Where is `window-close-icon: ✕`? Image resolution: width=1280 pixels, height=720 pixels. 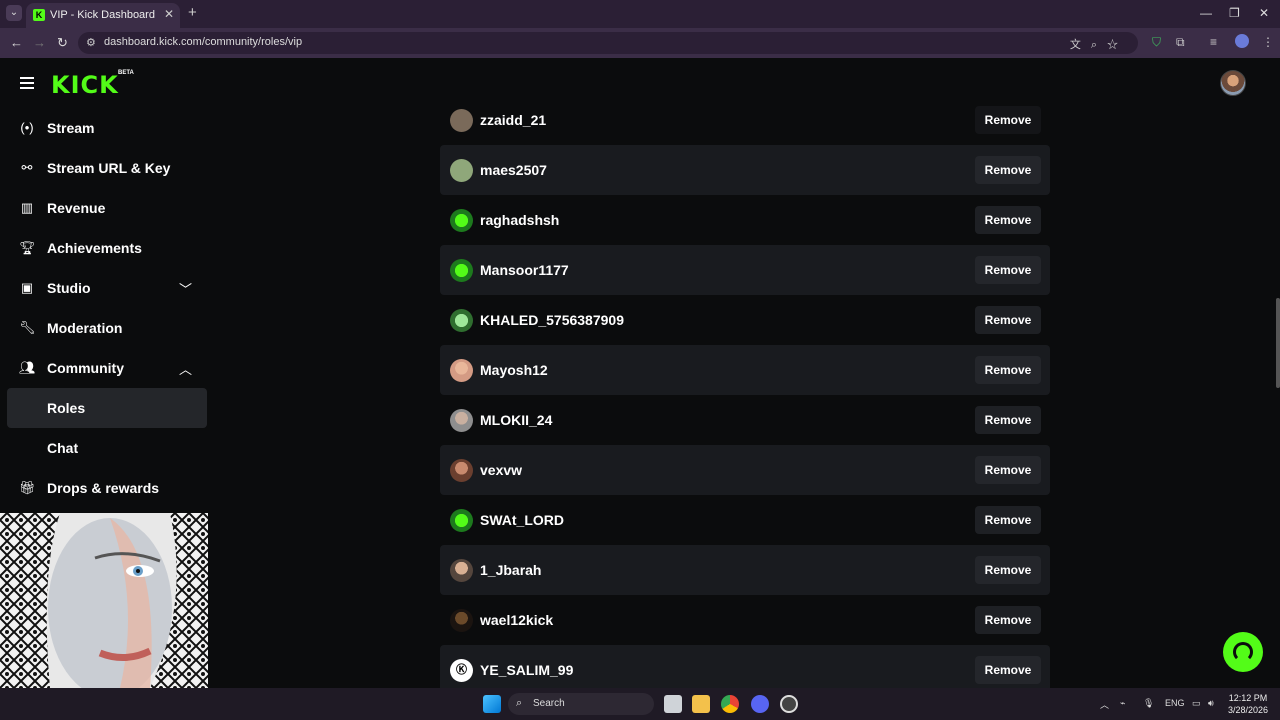 window-close-icon: ✕ is located at coordinates (1264, 13).